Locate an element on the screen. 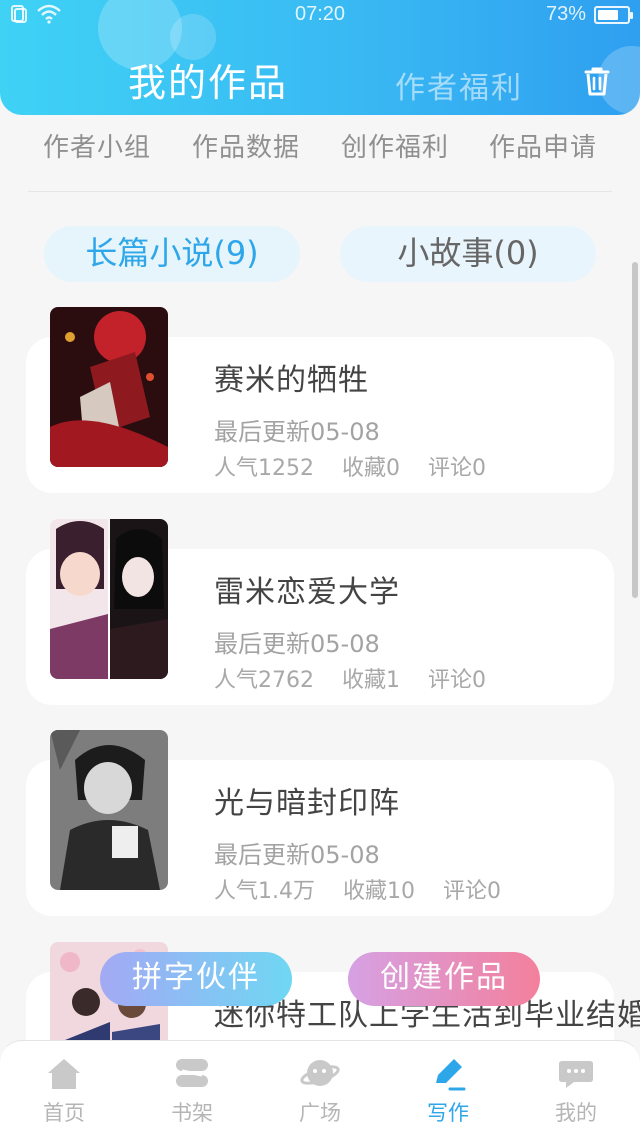 This screenshot has height=1138, width=640. app-header: 07:20 73% 我的作品 作者福利 is located at coordinates (320, 57).